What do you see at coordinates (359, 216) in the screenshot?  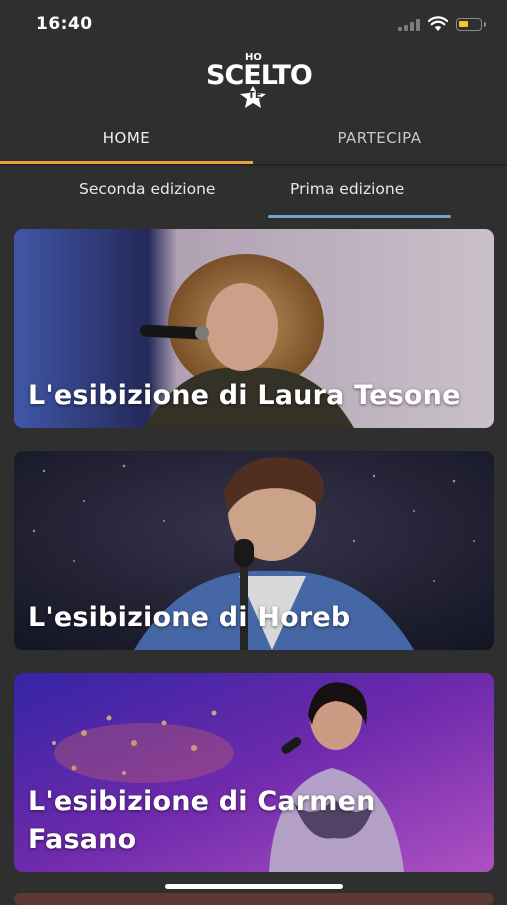 I see `tab-prima-edizione-indicator` at bounding box center [359, 216].